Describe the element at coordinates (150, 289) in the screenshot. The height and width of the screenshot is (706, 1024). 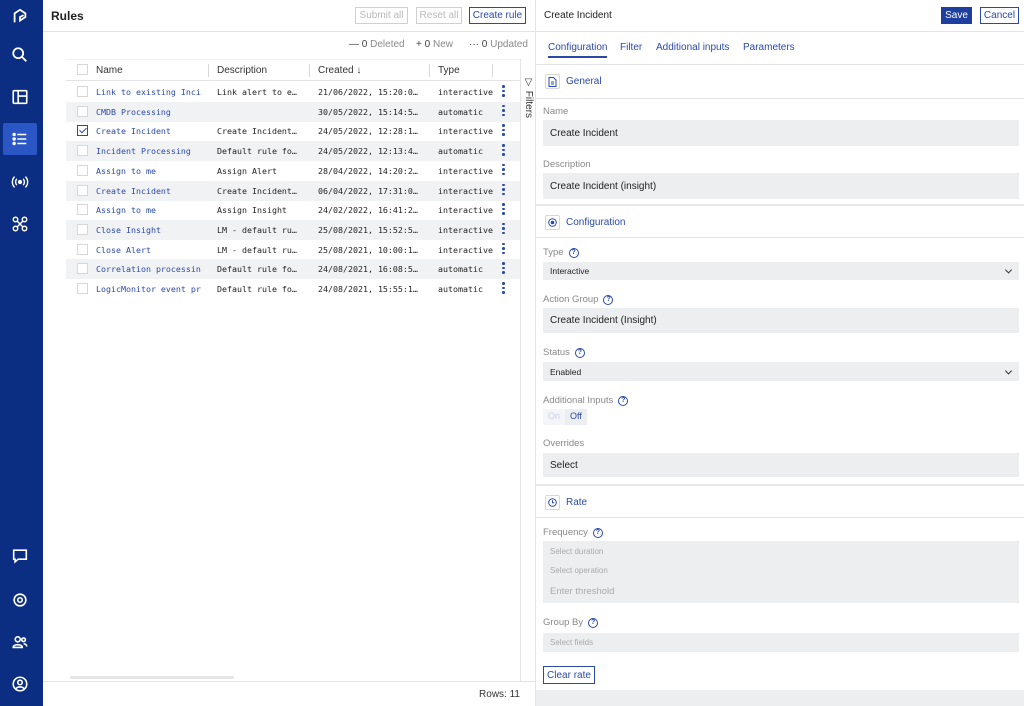
I see `rule-name-link: LogicMonitor event pr` at that location.